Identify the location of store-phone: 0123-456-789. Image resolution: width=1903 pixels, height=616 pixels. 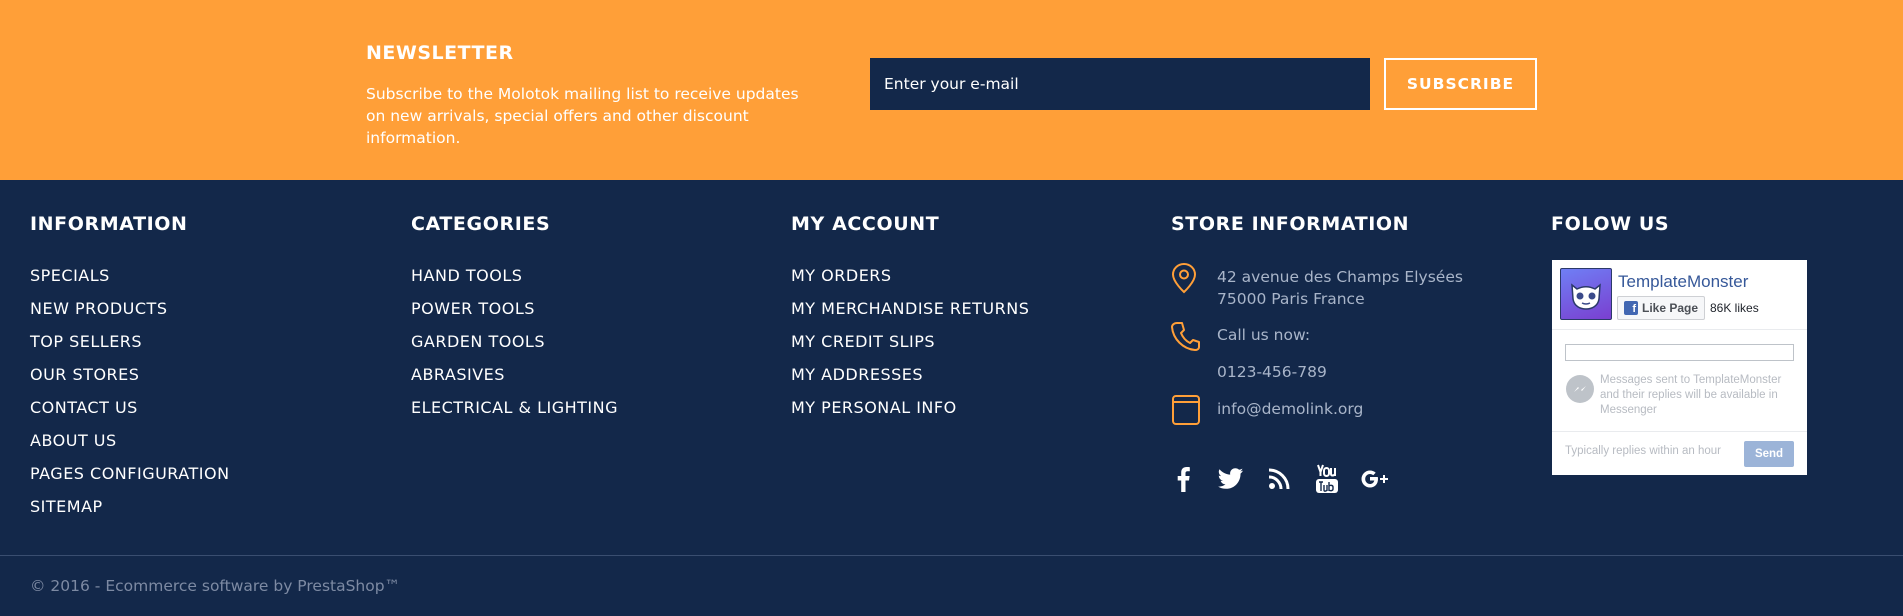
(1272, 372).